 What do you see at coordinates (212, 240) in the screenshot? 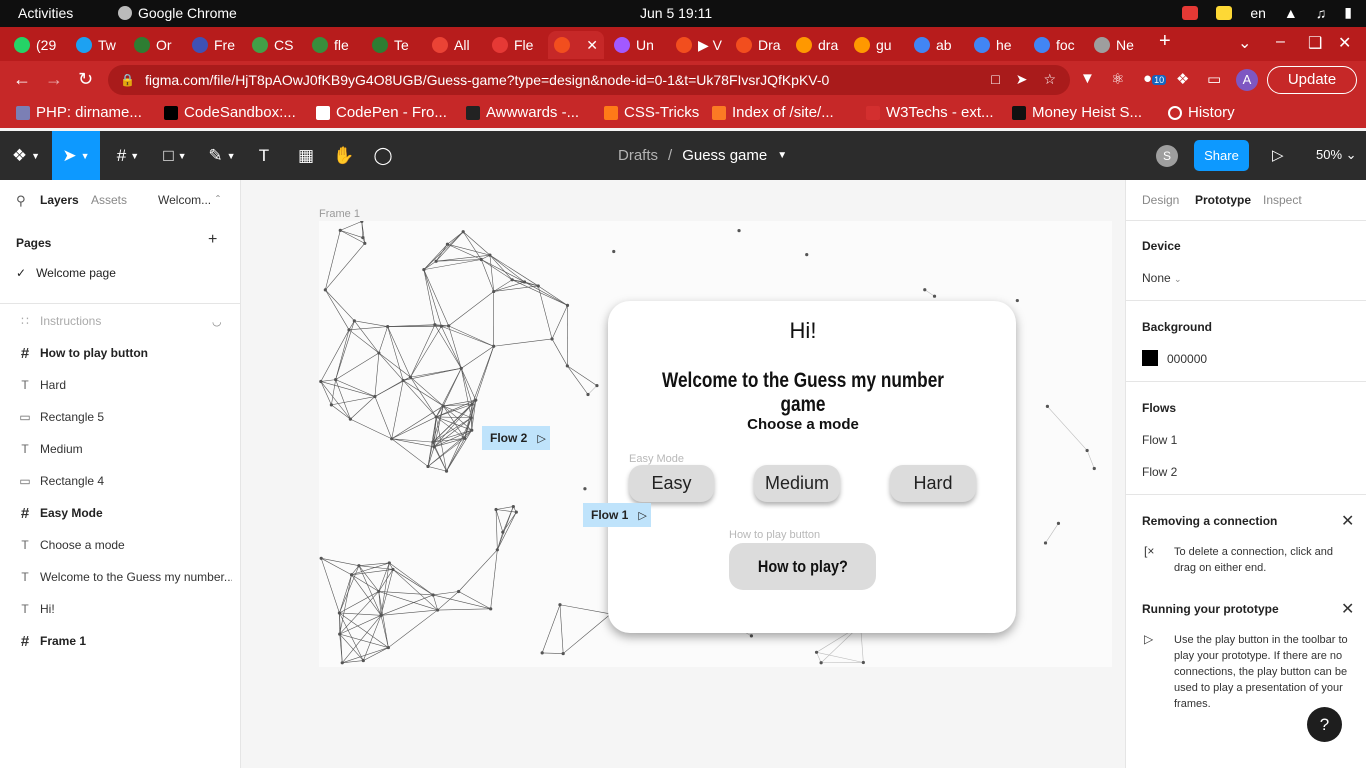
I see `add-page-button: +` at bounding box center [212, 240].